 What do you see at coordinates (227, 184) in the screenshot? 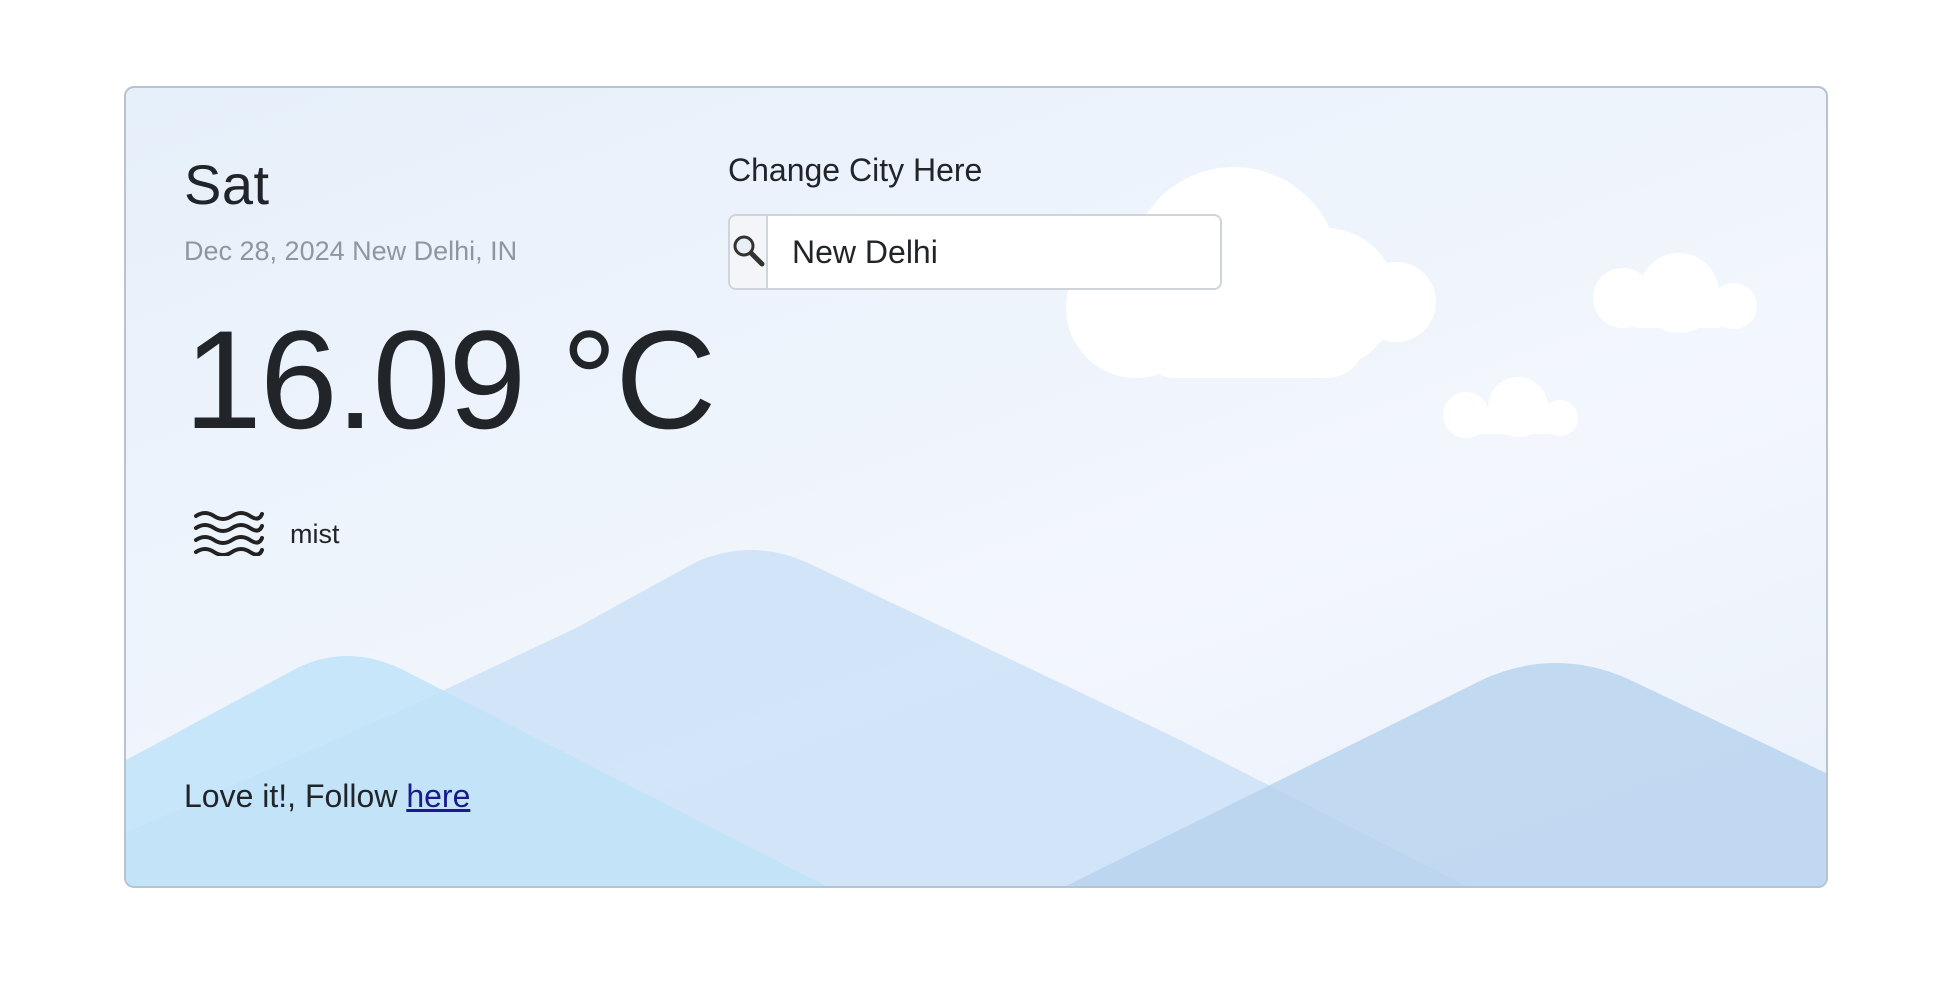
I see `day-label: Sat` at bounding box center [227, 184].